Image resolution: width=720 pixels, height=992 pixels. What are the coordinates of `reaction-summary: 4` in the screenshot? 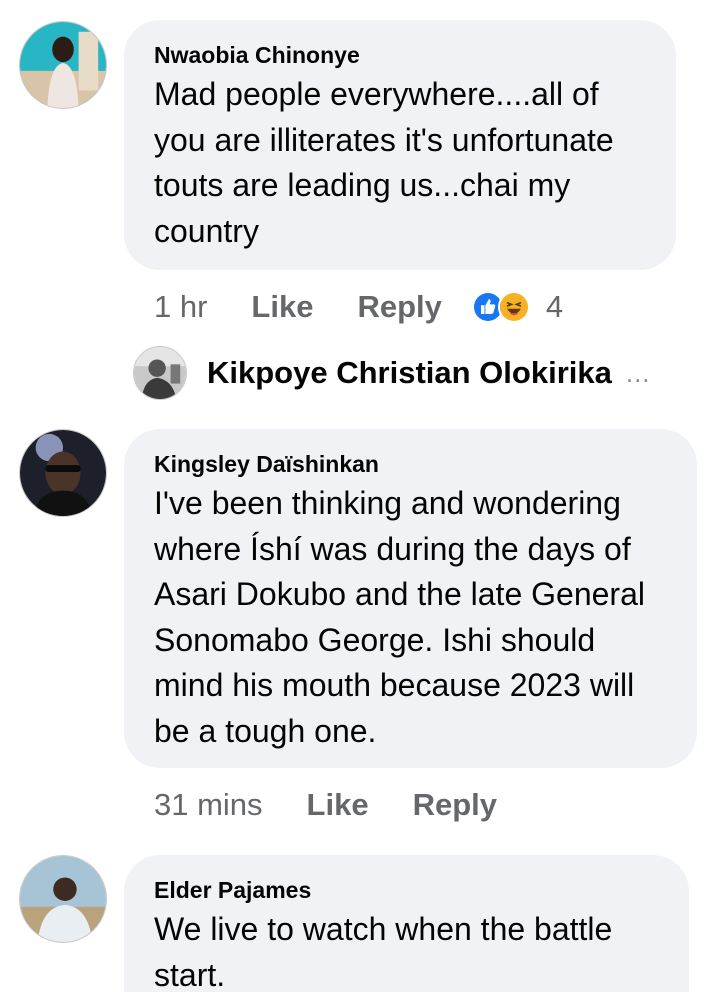 It's located at (517, 307).